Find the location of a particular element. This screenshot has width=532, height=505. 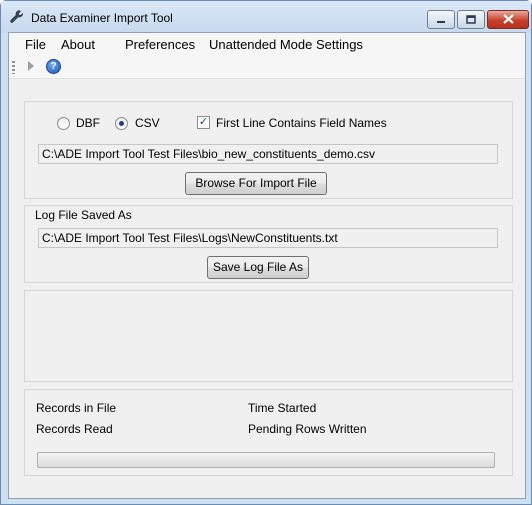

maximize-button is located at coordinates (471, 19).